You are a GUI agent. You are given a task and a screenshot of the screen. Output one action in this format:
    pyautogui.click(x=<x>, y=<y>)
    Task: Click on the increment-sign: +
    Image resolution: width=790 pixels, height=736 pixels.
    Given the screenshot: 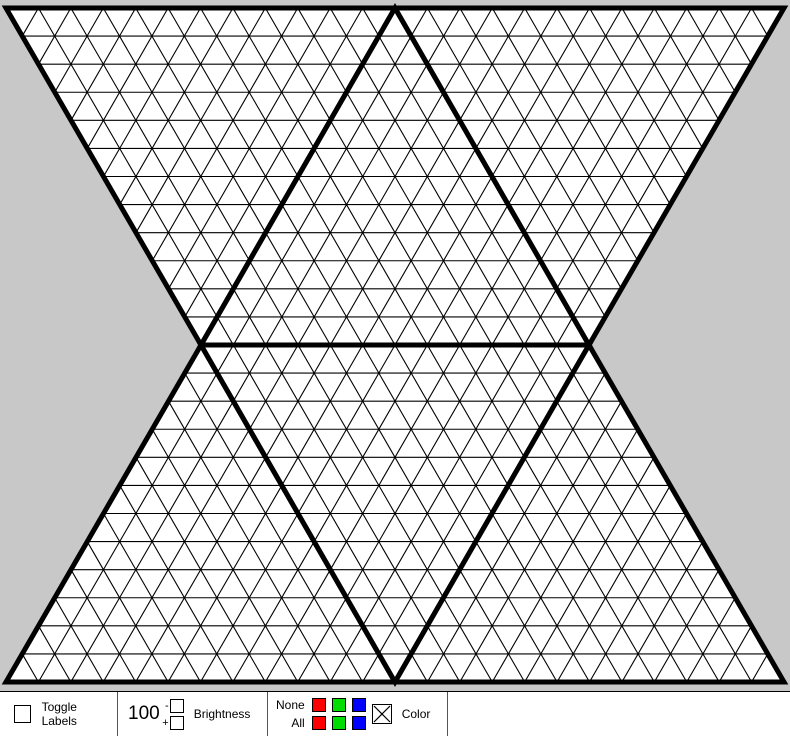 What is the action you would take?
    pyautogui.click(x=165, y=722)
    